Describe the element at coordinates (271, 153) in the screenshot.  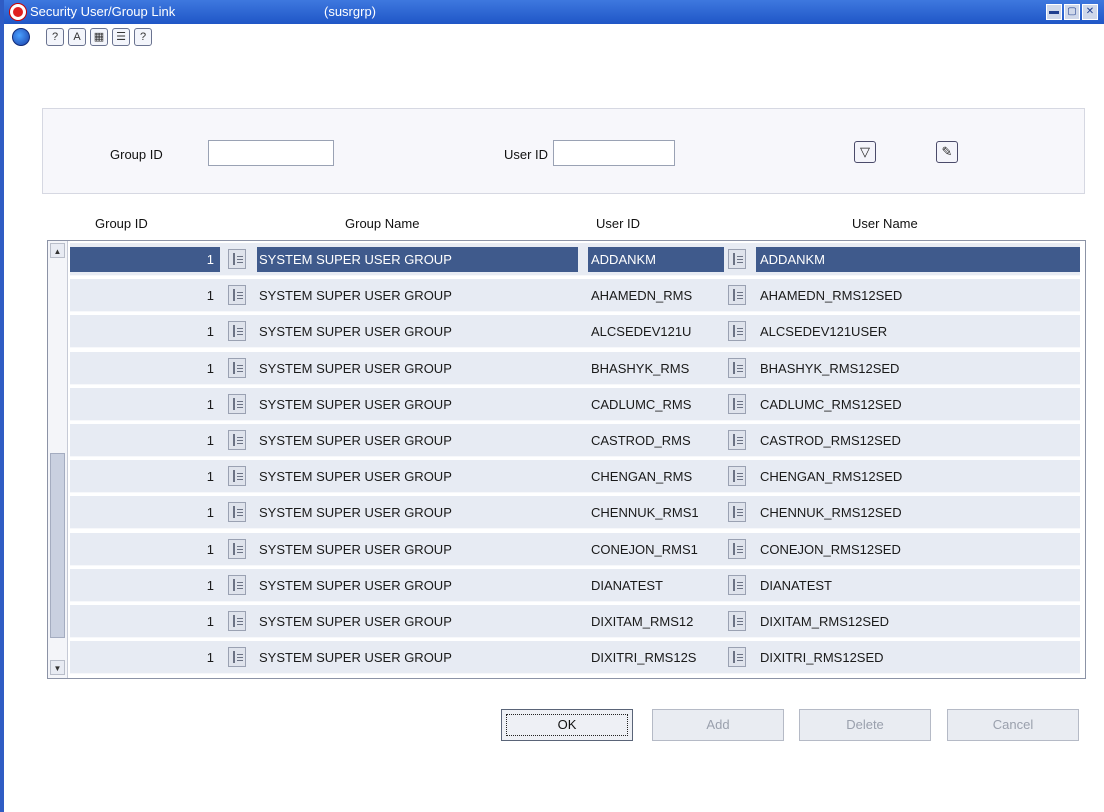
I see `group-id-input` at that location.